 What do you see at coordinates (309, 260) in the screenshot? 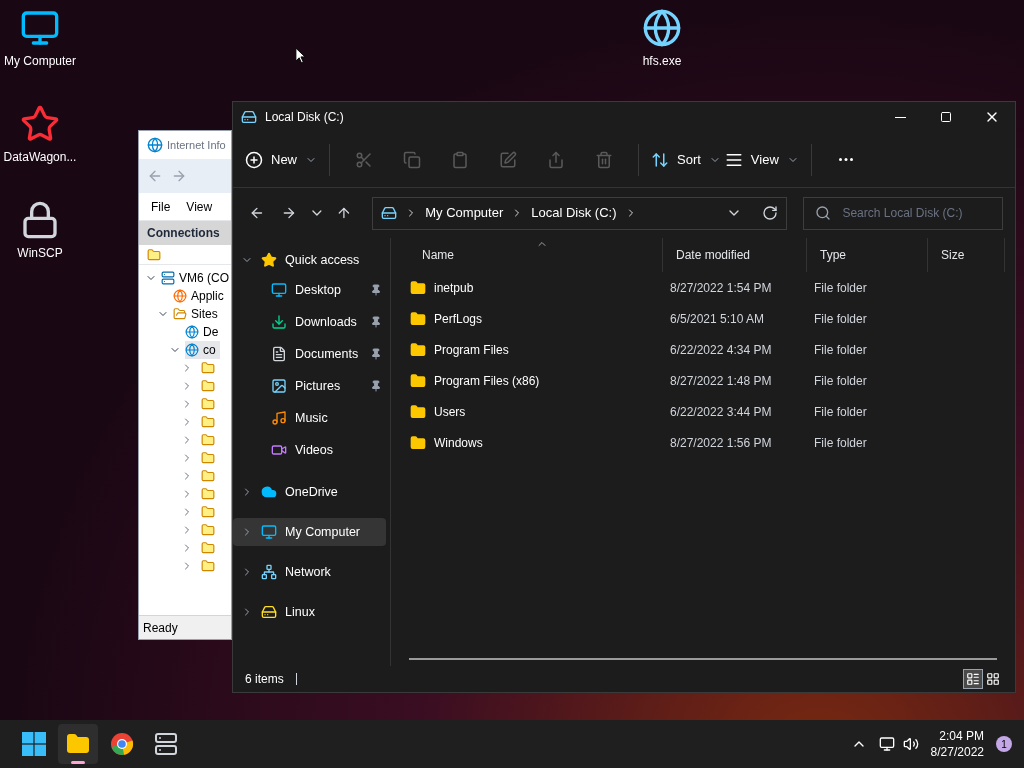
I see `nav-item: Quick access` at bounding box center [309, 260].